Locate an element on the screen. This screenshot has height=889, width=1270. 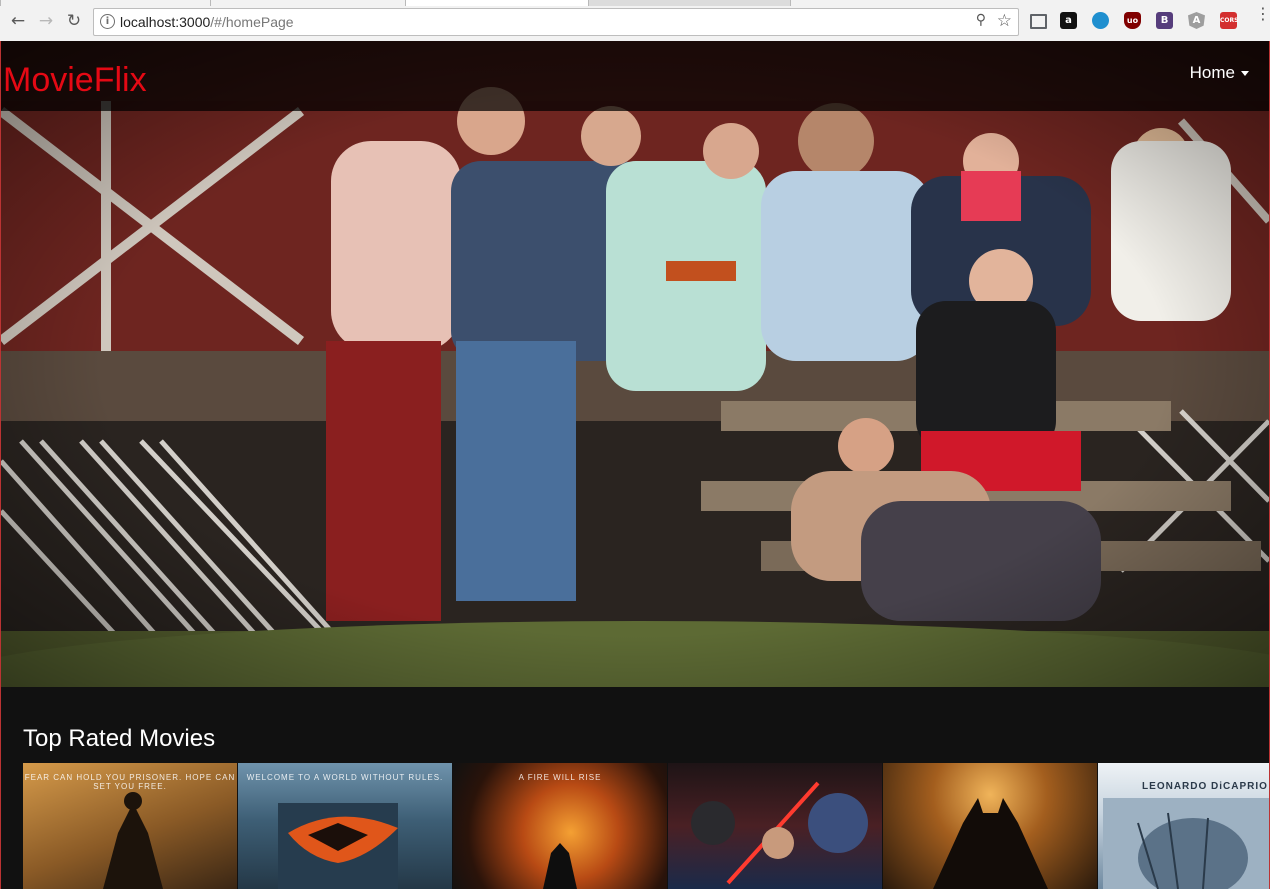
tab-strip is located at coordinates (635, 3).